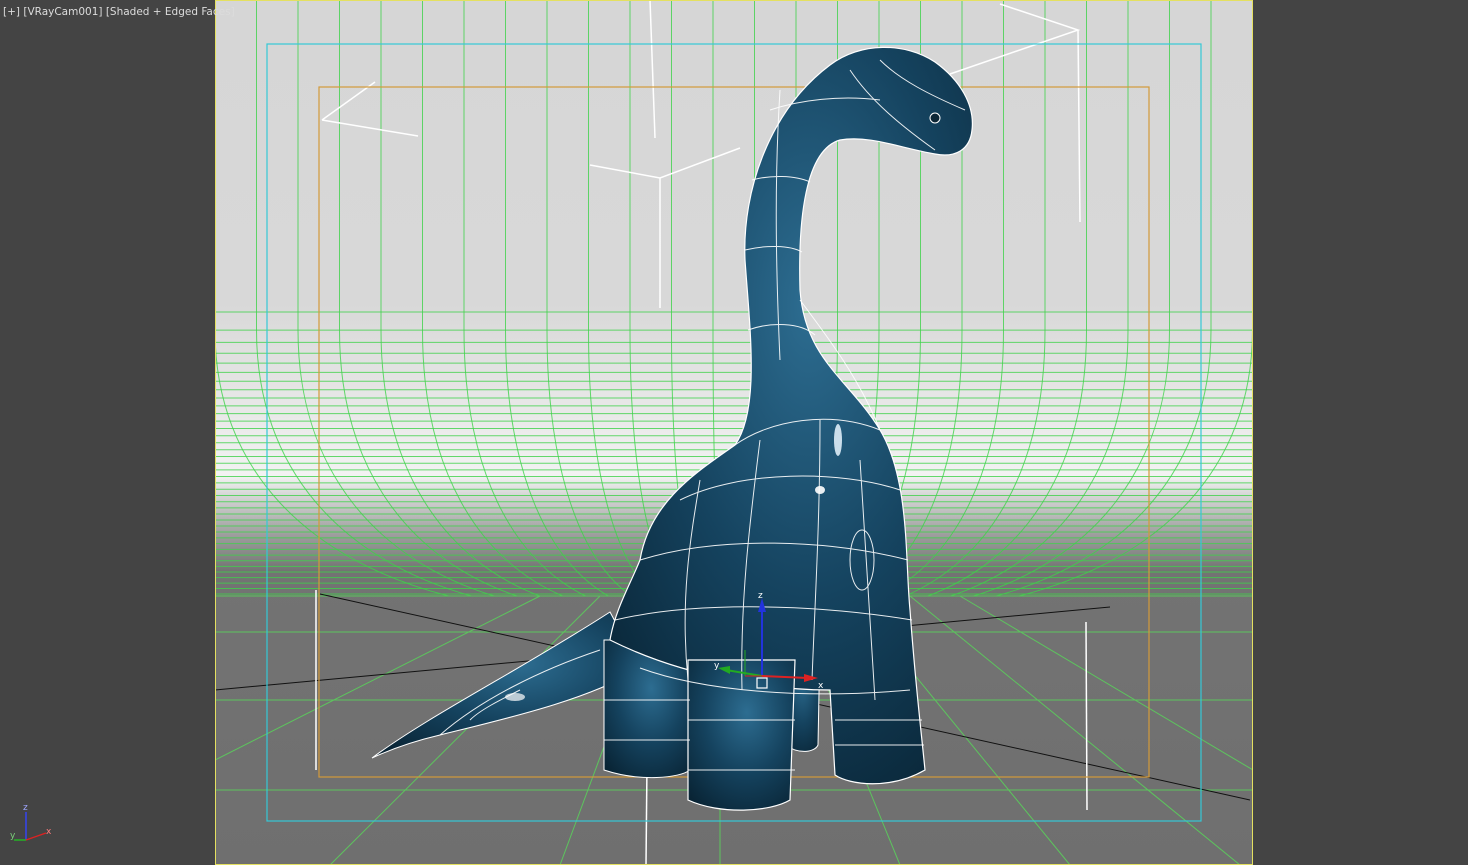 The image size is (1468, 865). What do you see at coordinates (11, 12) in the screenshot?
I see `viewport-general-menu: [+]` at bounding box center [11, 12].